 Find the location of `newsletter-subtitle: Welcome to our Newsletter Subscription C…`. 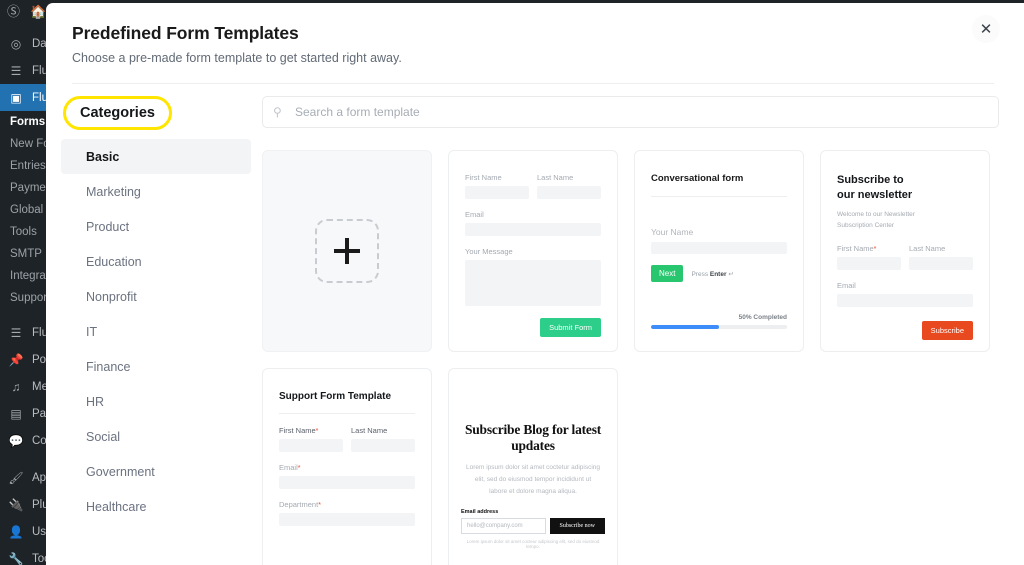

newsletter-subtitle: Welcome to our Newsletter Subscription C… is located at coordinates (905, 220).